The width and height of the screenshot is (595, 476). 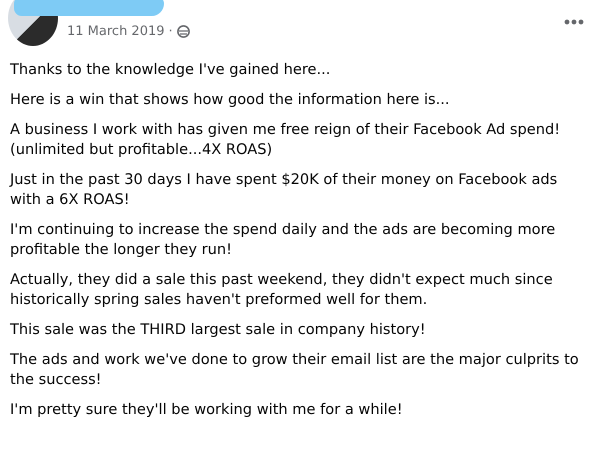 I want to click on post-paragraph: Just in the past 30 days I have spent $20K of their money on Facebook ads with a 6X ROAS!, so click(x=284, y=190).